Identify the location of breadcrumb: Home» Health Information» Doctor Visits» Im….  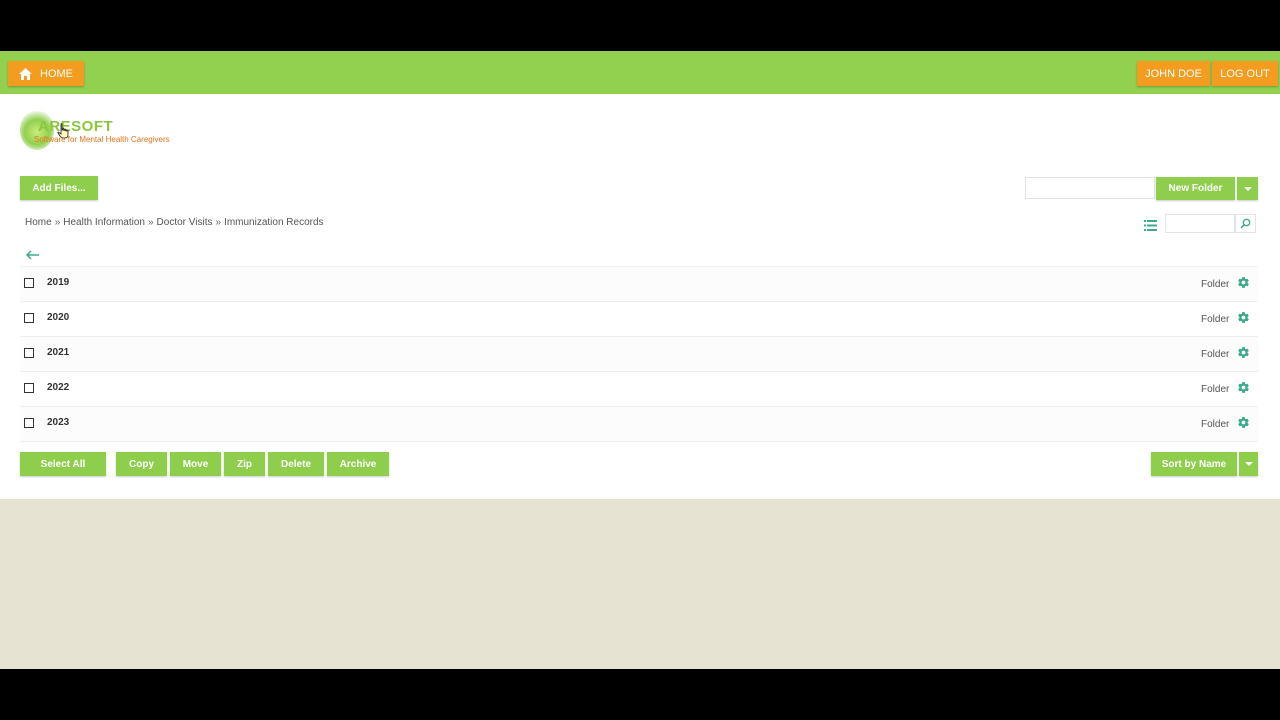
(174, 222).